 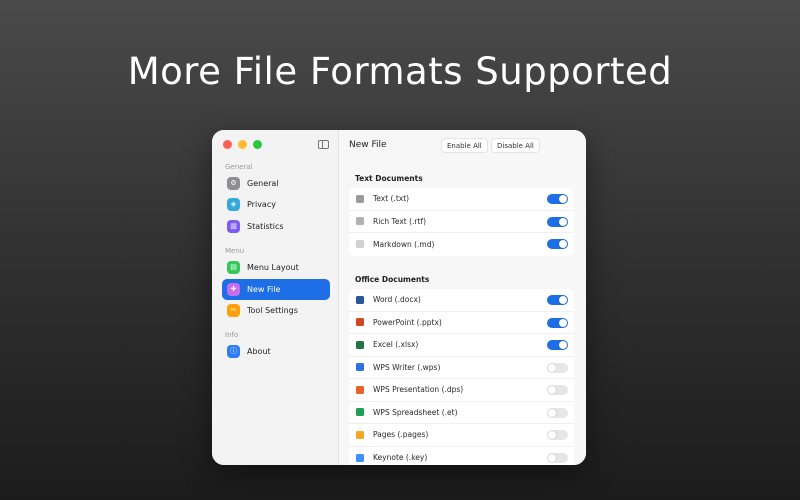 I want to click on list-item-label: WPS Writer (.wps), so click(x=407, y=367).